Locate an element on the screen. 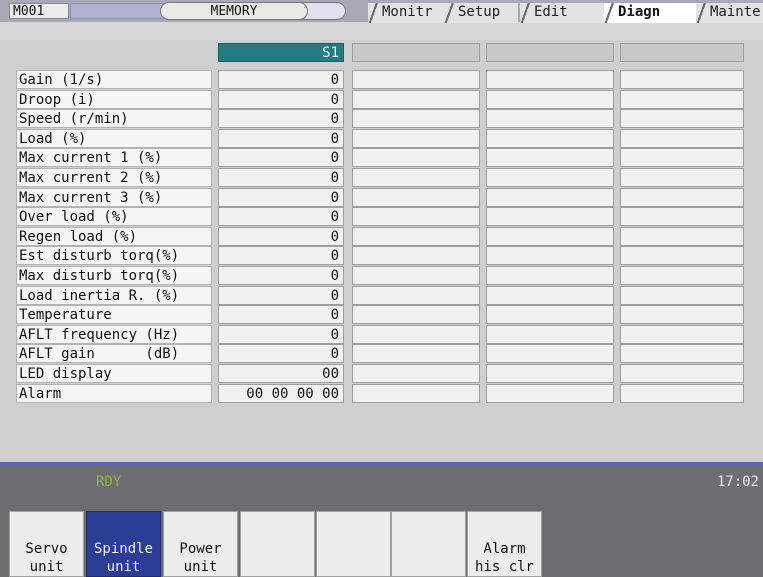 The width and height of the screenshot is (763, 577). tab-edit: Edit is located at coordinates (565, 13).